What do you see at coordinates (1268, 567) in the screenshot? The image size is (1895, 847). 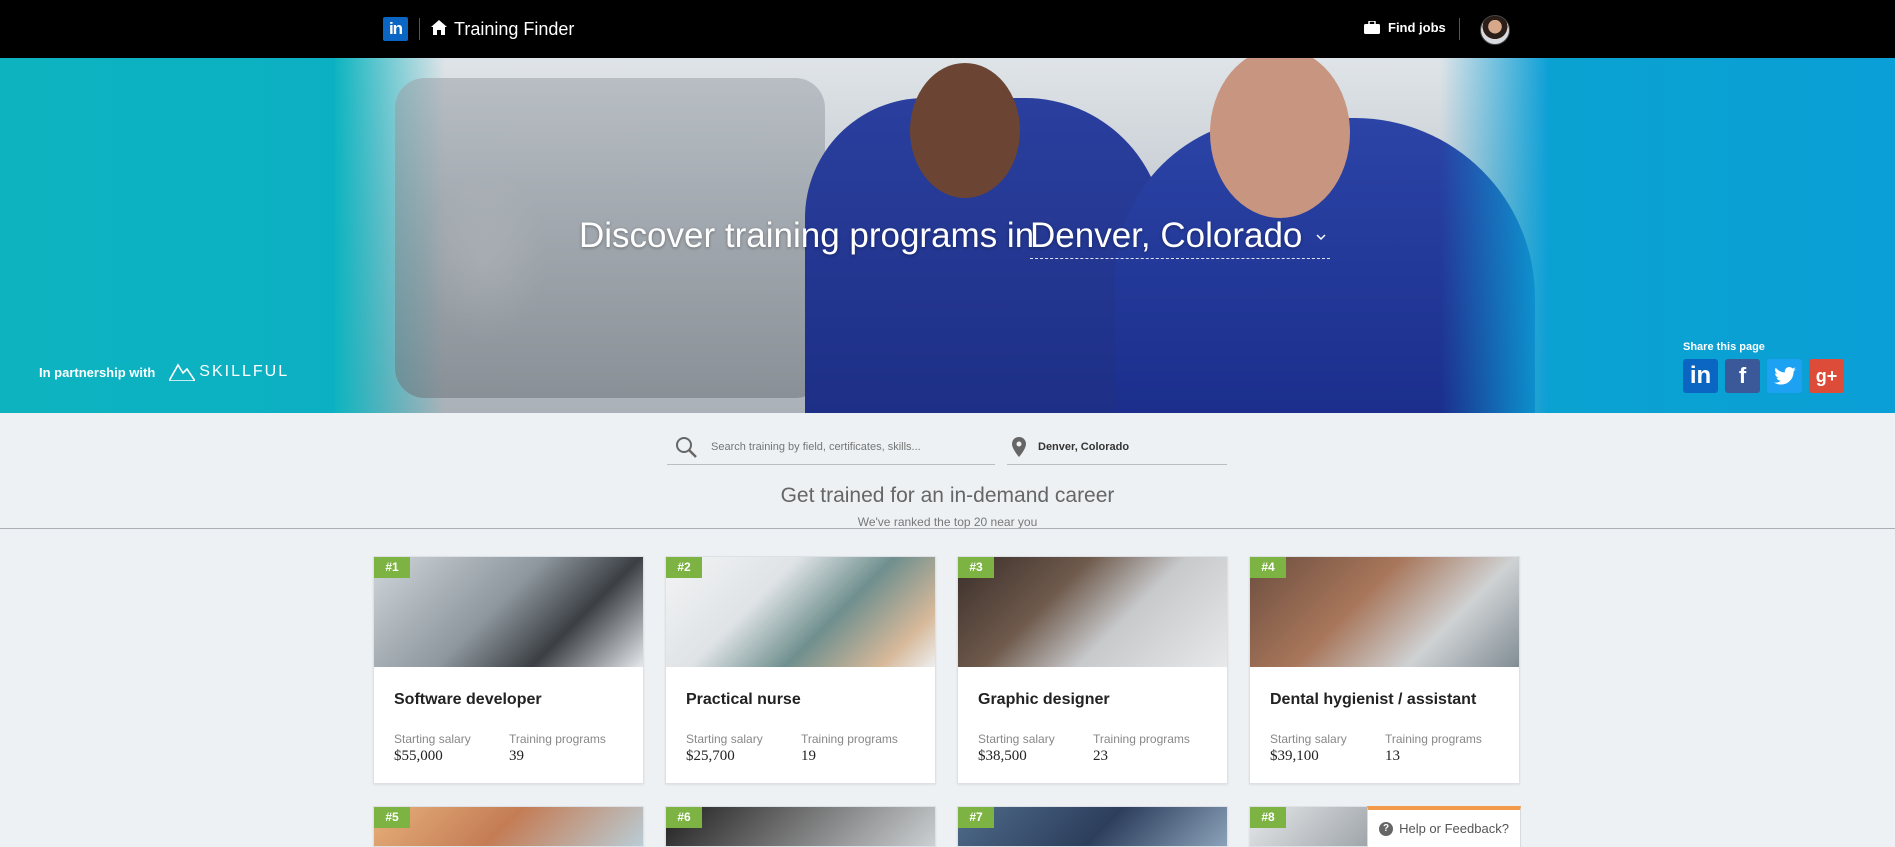 I see `rank-badge: #4` at bounding box center [1268, 567].